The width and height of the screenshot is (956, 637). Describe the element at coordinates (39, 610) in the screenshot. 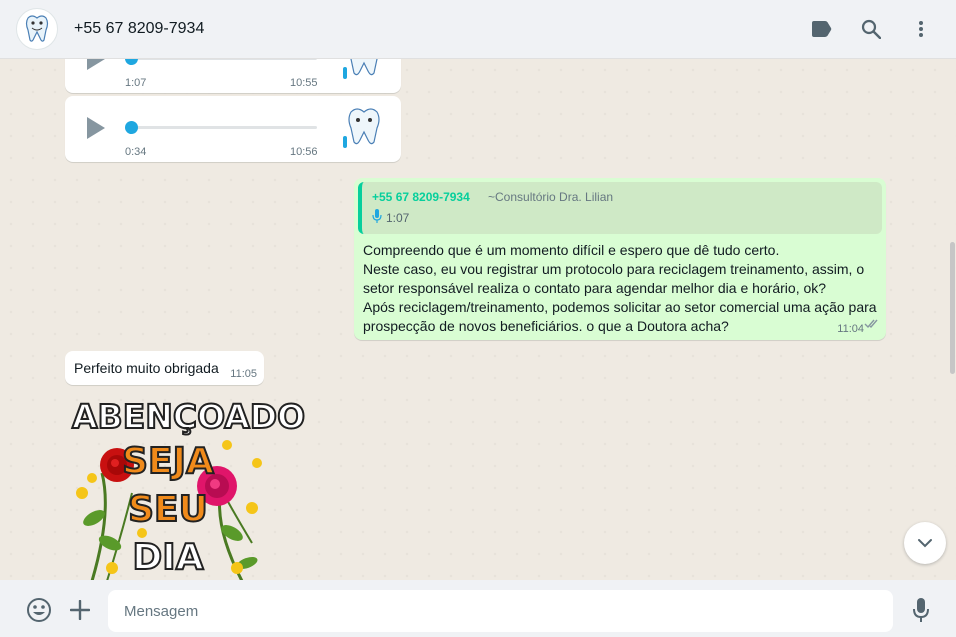

I see `emoji-icon` at that location.